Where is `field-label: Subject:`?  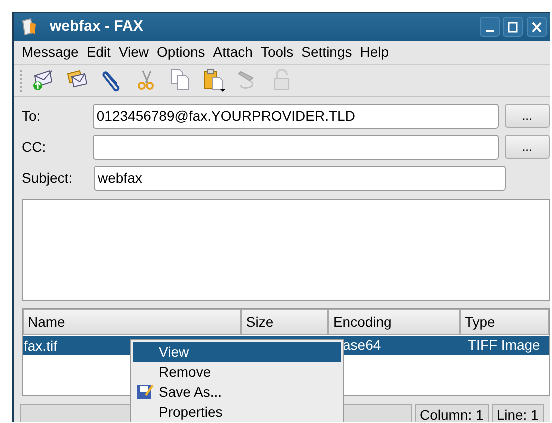 field-label: Subject: is located at coordinates (48, 178).